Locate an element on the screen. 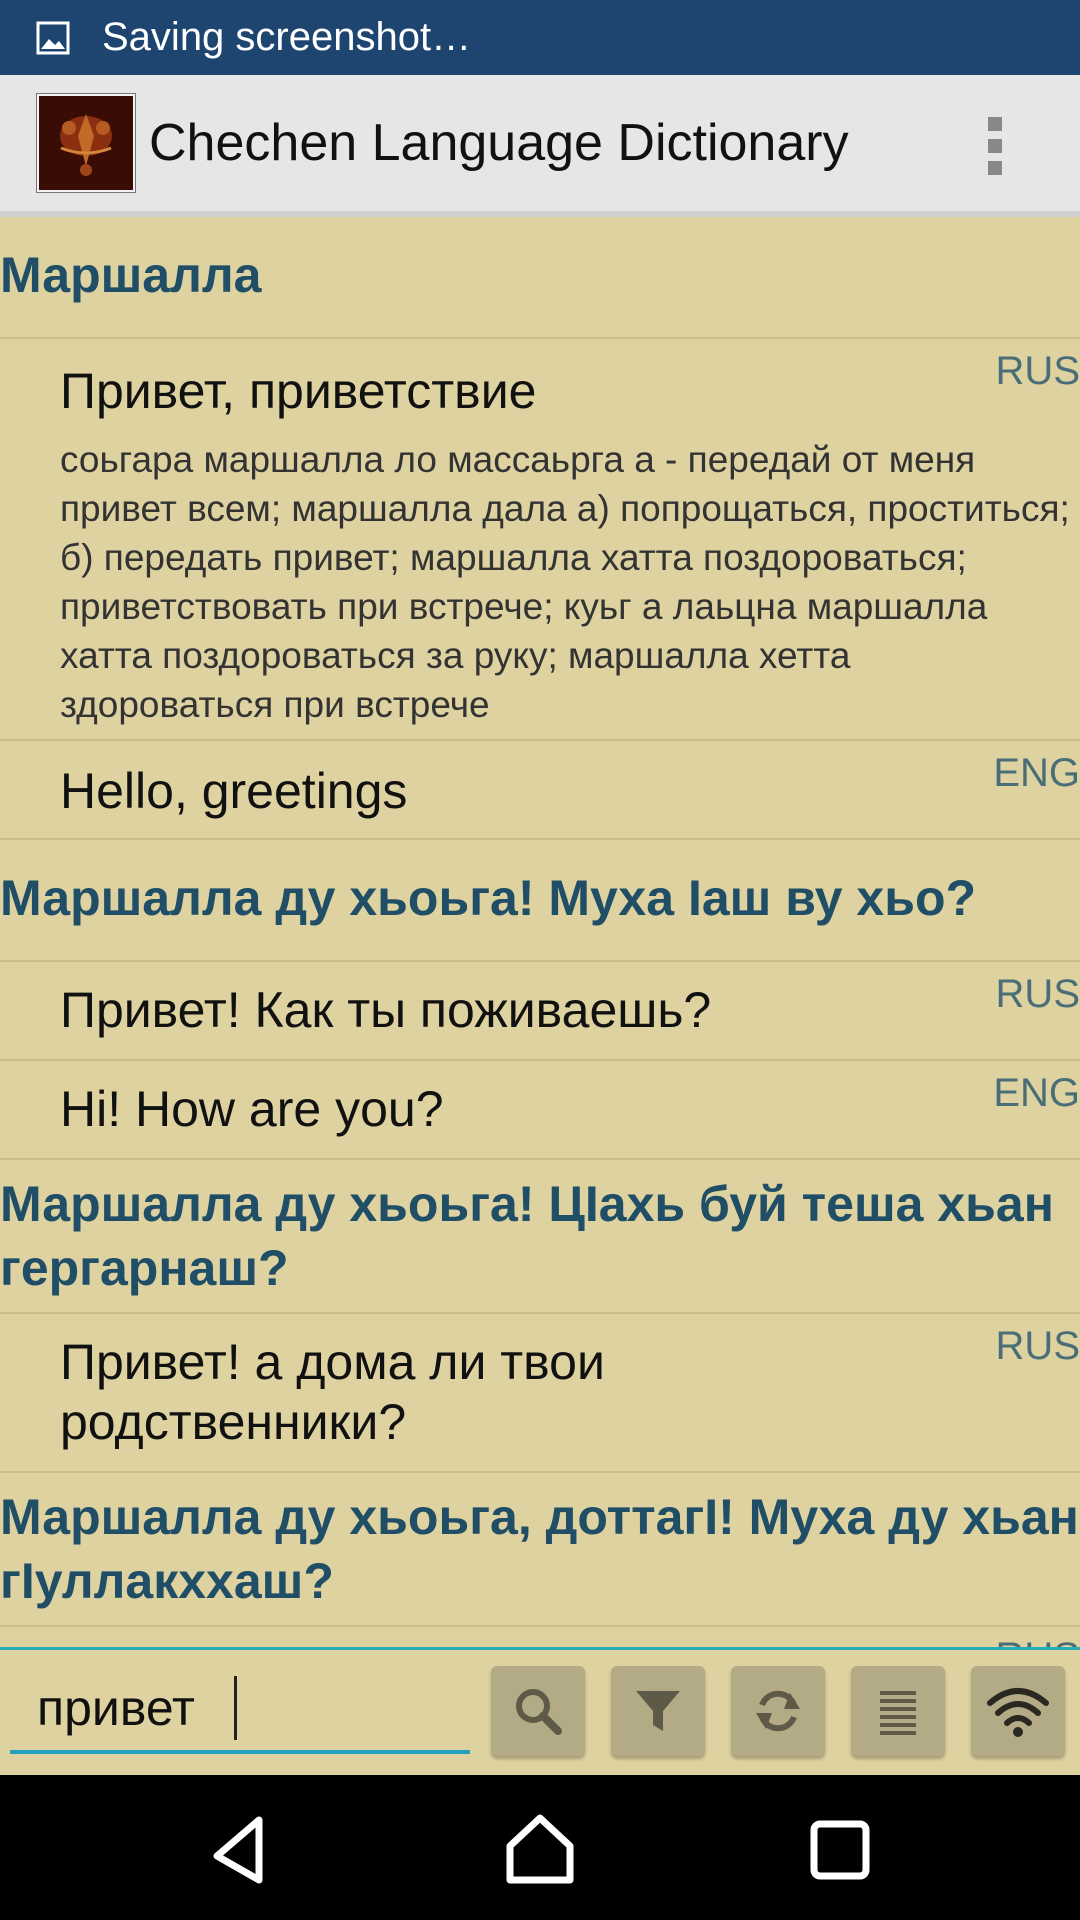  search-icon is located at coordinates (539, 1712).